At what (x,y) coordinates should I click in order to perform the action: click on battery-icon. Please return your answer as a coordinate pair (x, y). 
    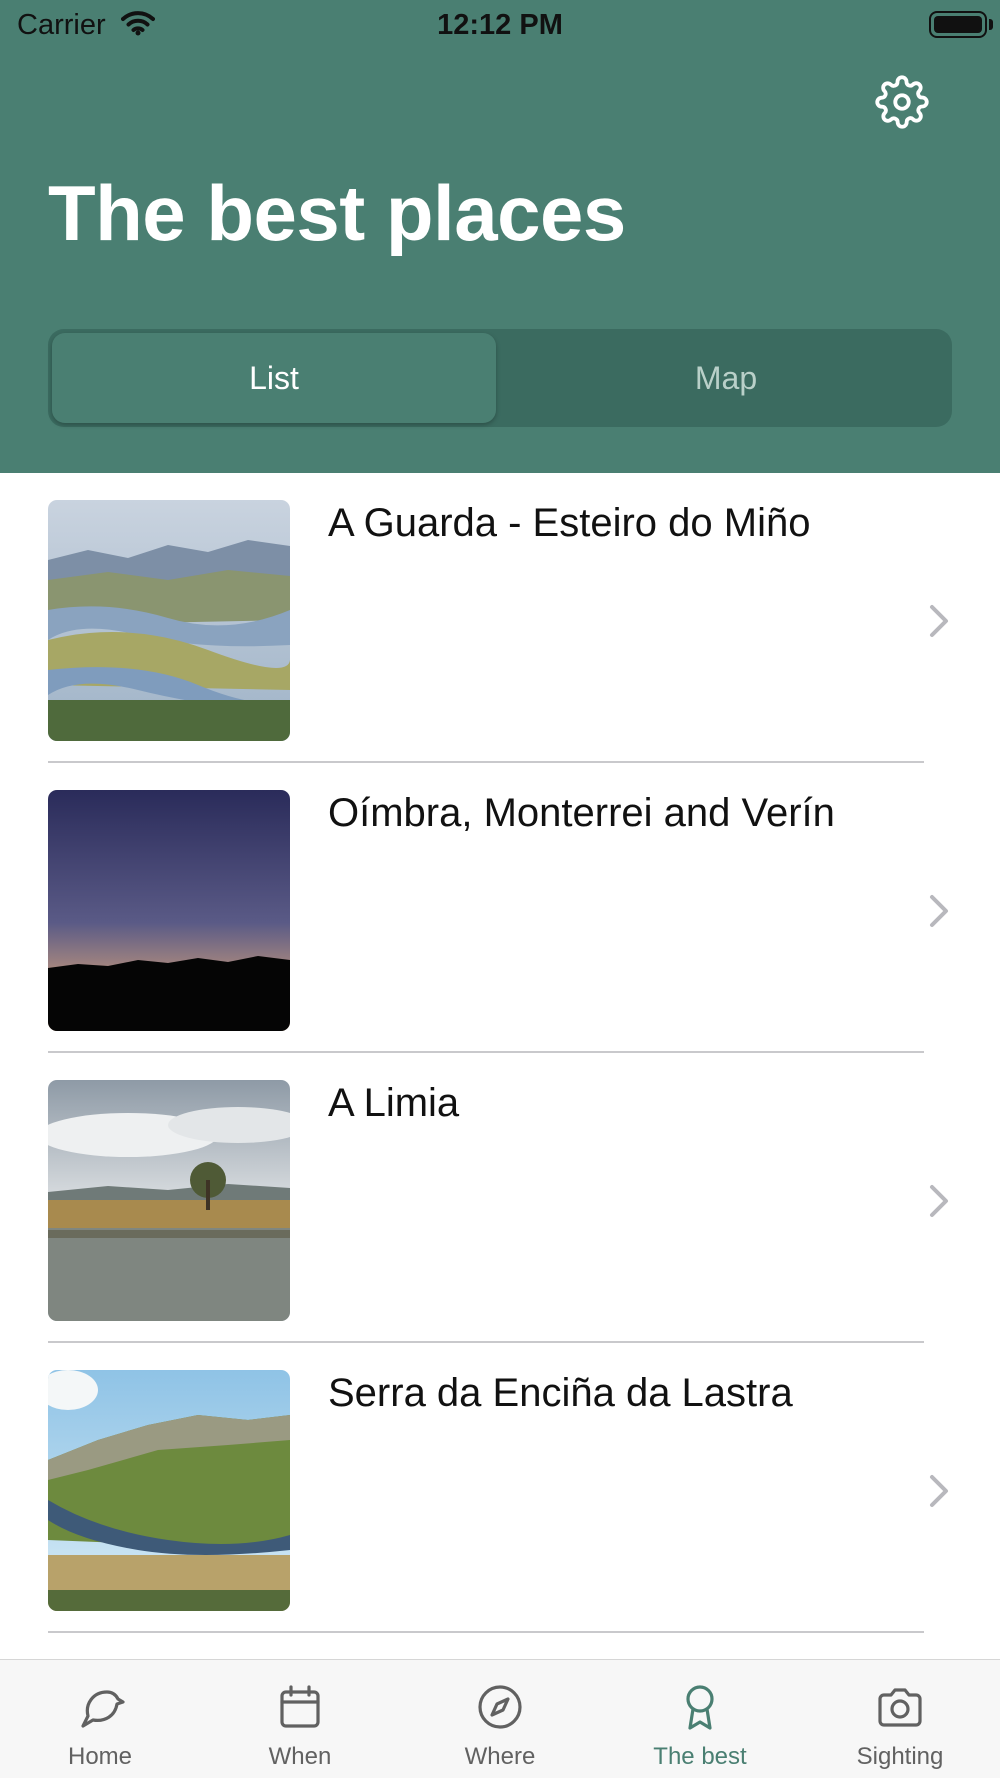
    Looking at the image, I should click on (958, 24).